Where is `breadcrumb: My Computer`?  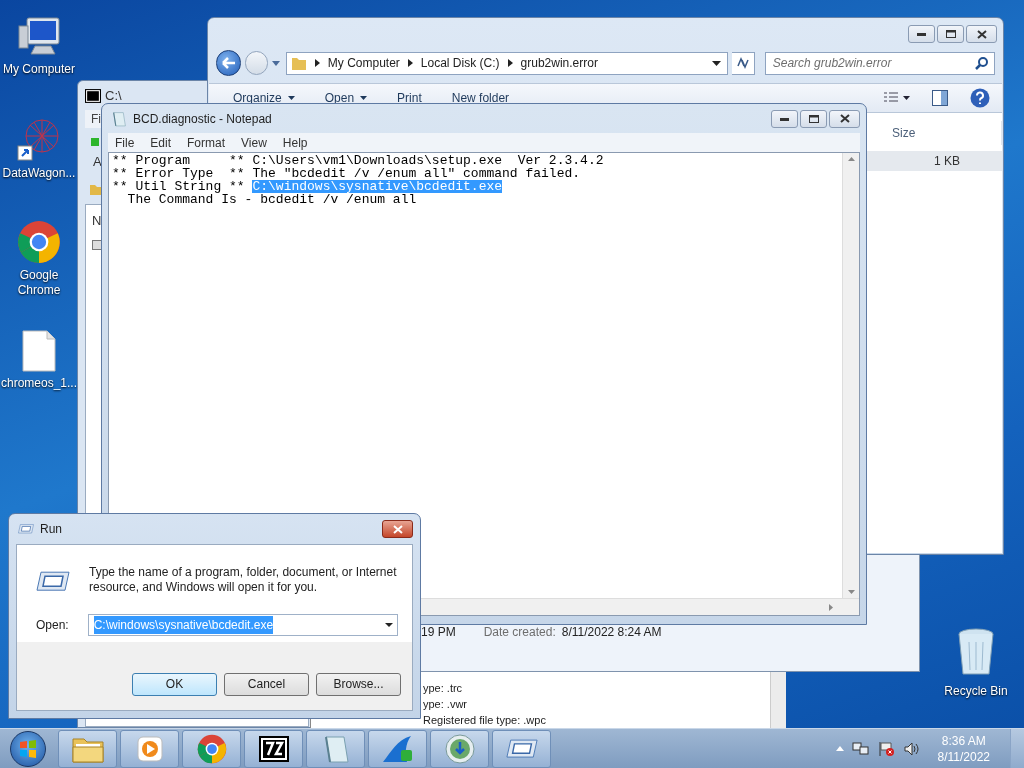 breadcrumb: My Computer is located at coordinates (363, 63).